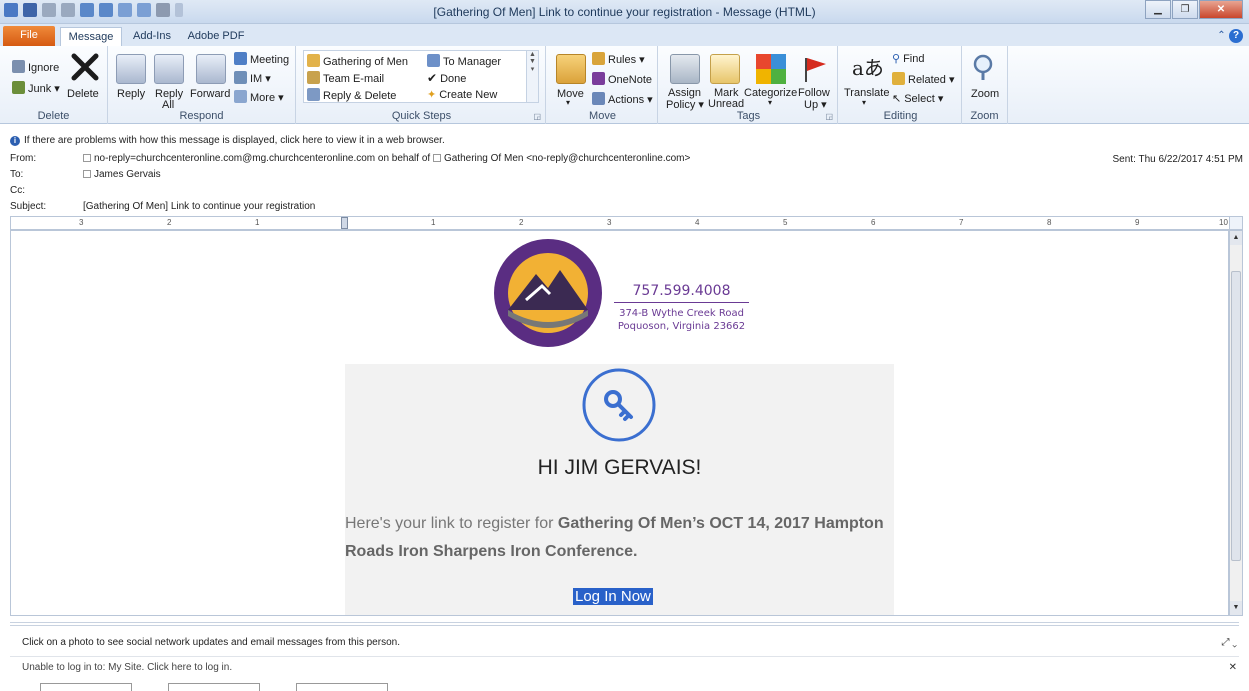 This screenshot has height=691, width=1249. I want to click on junk-button: Junk ▾, so click(36, 88).